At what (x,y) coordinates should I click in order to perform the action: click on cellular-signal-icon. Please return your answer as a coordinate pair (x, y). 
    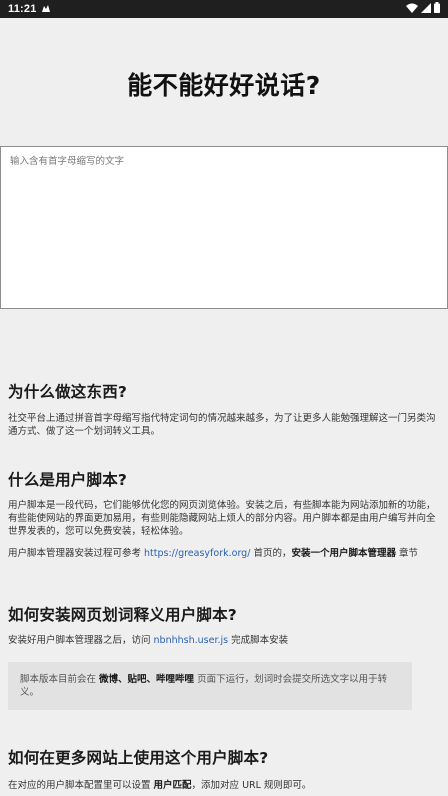
    Looking at the image, I should click on (426, 9).